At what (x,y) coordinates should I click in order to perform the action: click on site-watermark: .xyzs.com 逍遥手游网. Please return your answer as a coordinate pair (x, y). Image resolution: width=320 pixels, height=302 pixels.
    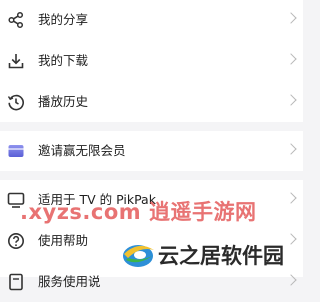
    Looking at the image, I should click on (138, 212).